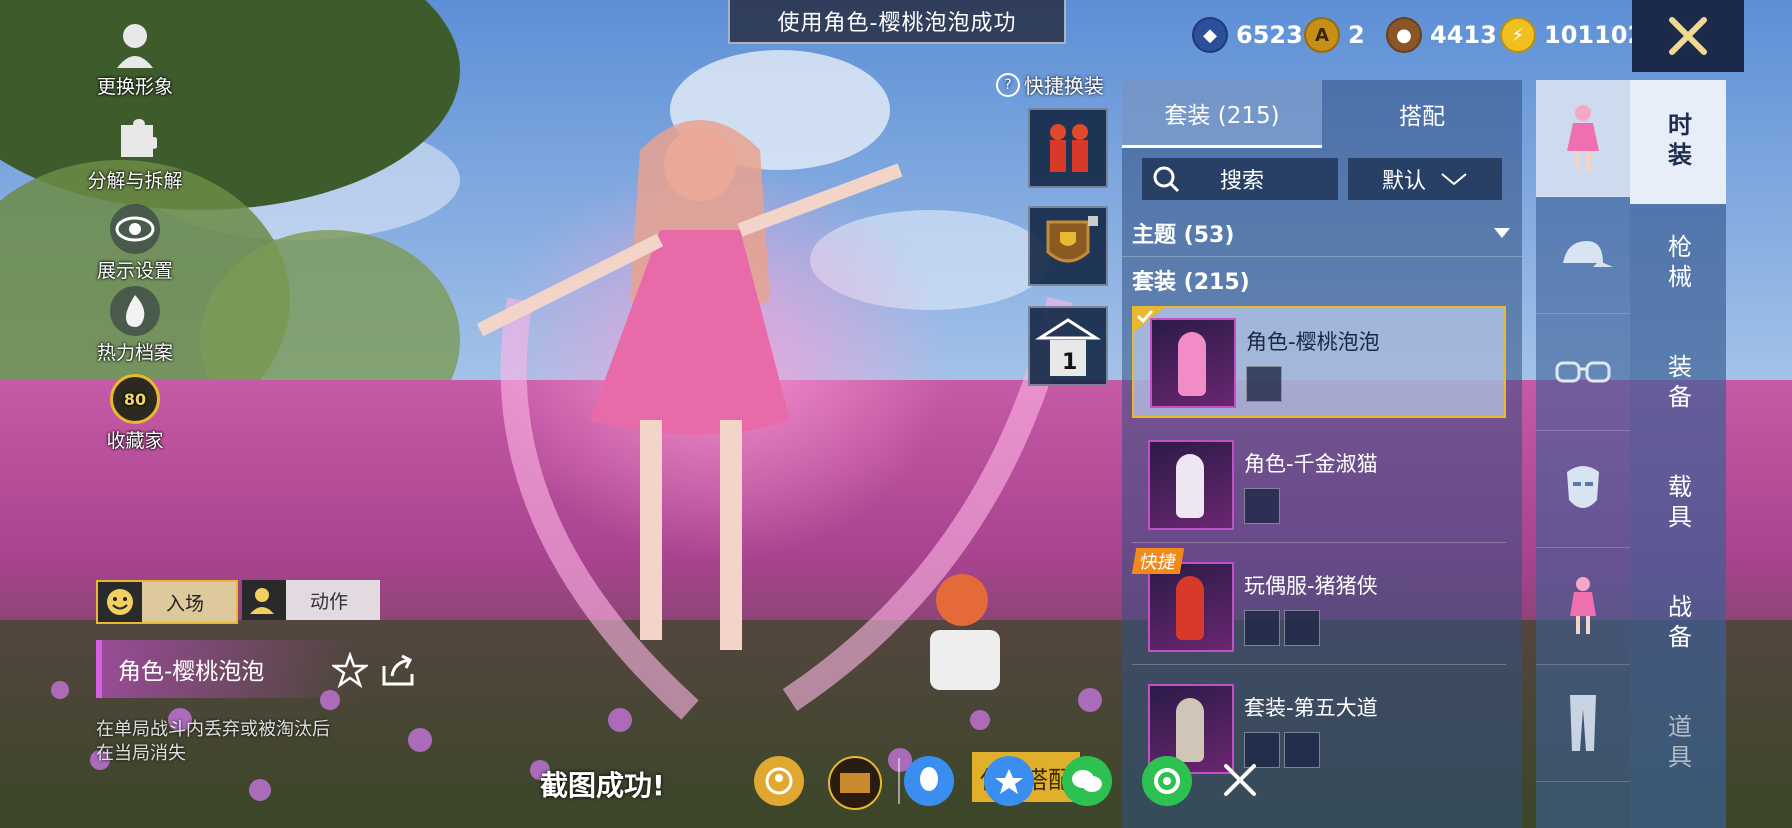  I want to click on tool-label: 更换形象, so click(134, 87).